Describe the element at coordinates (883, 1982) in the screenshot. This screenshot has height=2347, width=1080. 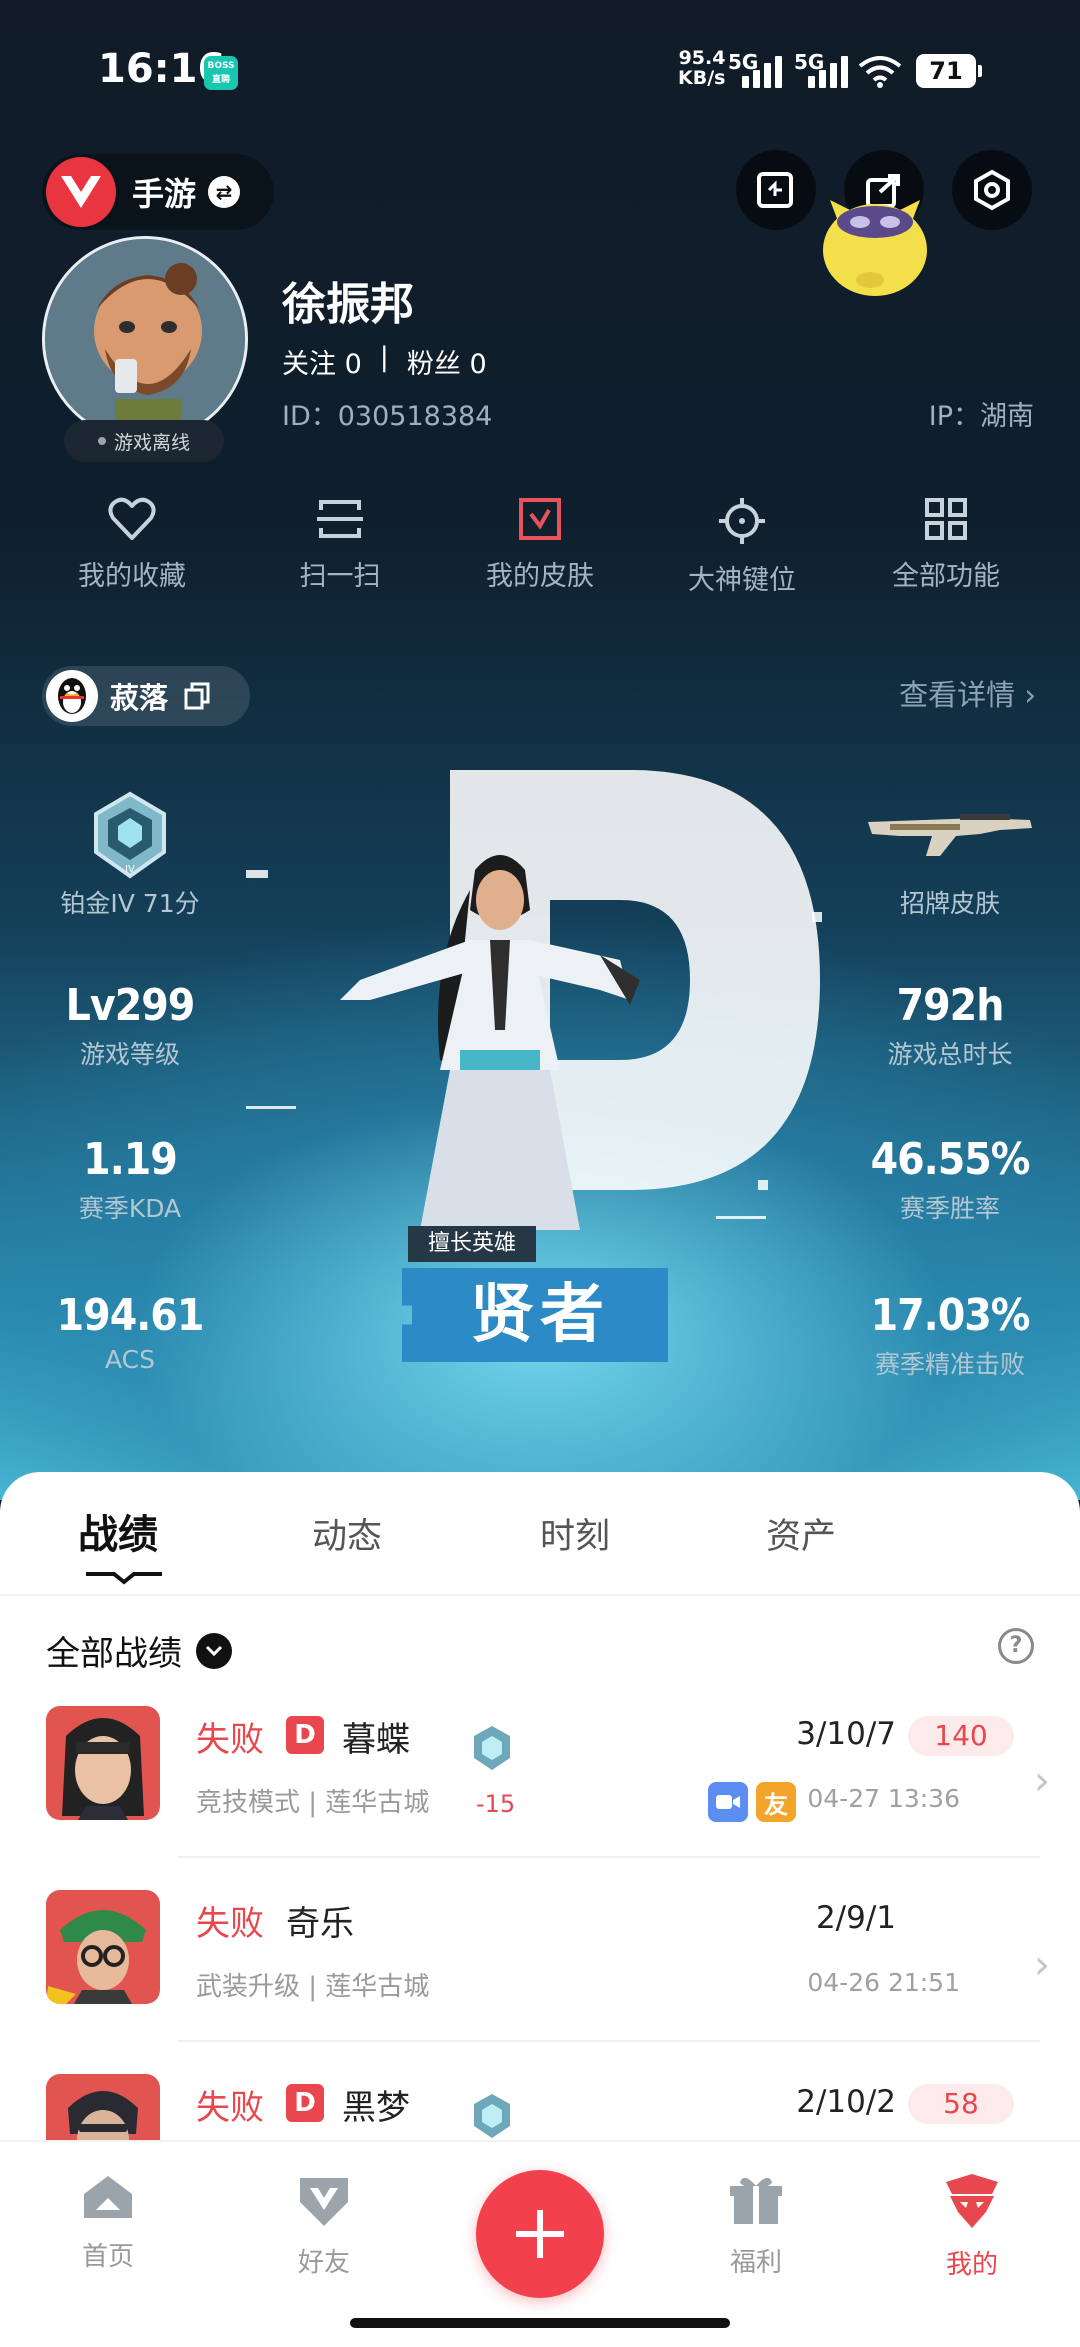
I see `match-date: 04-26 21:51` at that location.